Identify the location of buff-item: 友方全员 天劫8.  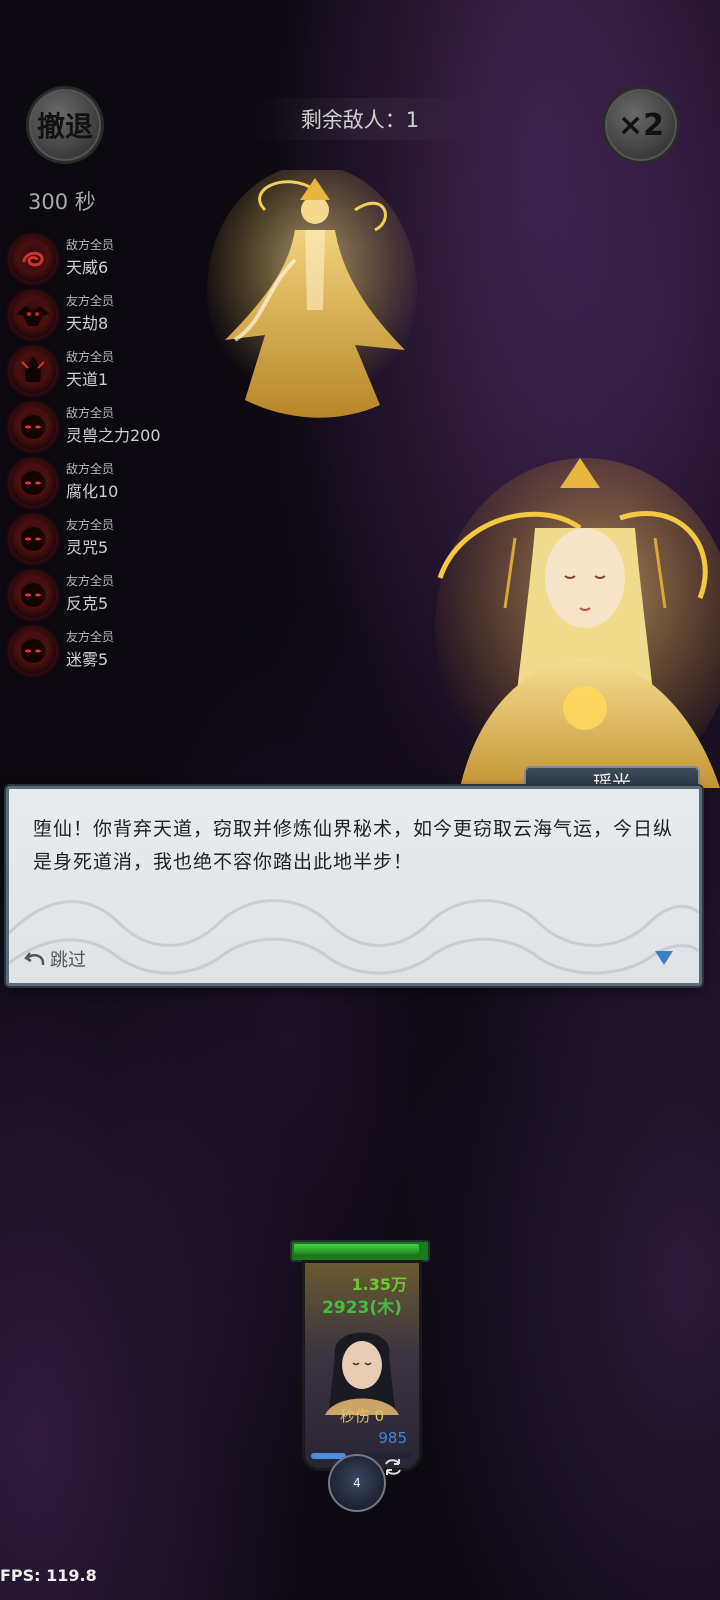
(105, 316).